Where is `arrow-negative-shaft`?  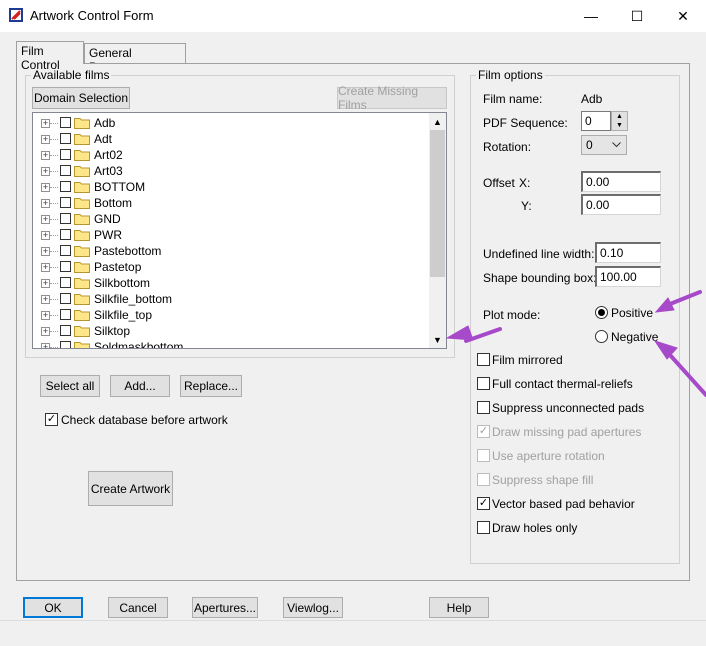
arrow-negative-shaft is located at coordinates (687, 375).